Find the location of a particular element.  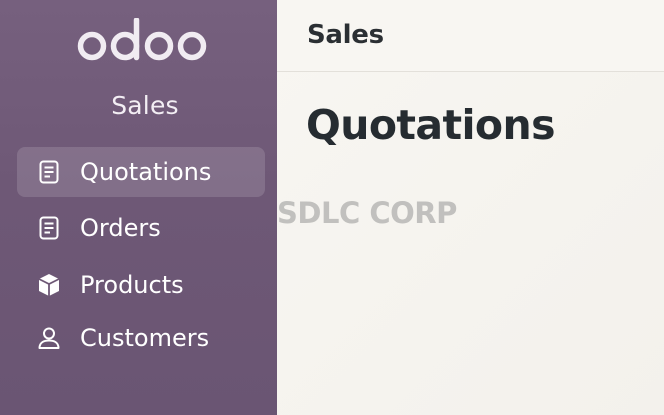

sidebar-item-quotations: Quotations is located at coordinates (141, 172).